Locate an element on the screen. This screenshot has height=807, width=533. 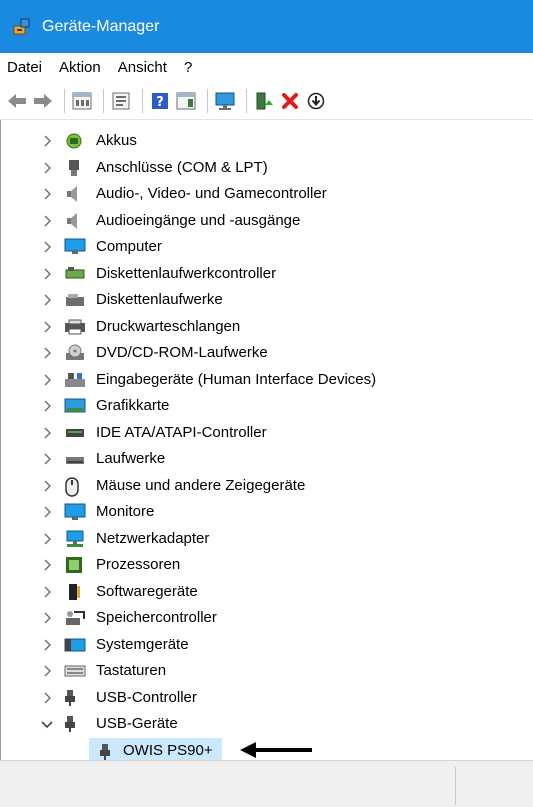
tree-node-label: IDE ATA/ATAPI-Controller is located at coordinates (181, 432).